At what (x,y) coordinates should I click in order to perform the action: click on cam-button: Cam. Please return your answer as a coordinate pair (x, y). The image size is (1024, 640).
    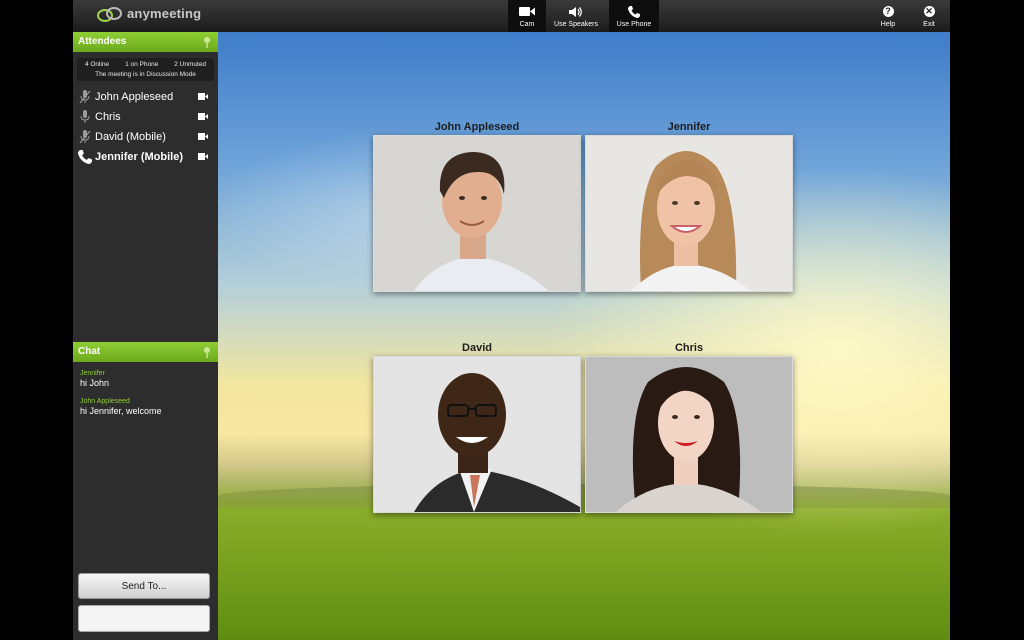
    Looking at the image, I should click on (527, 16).